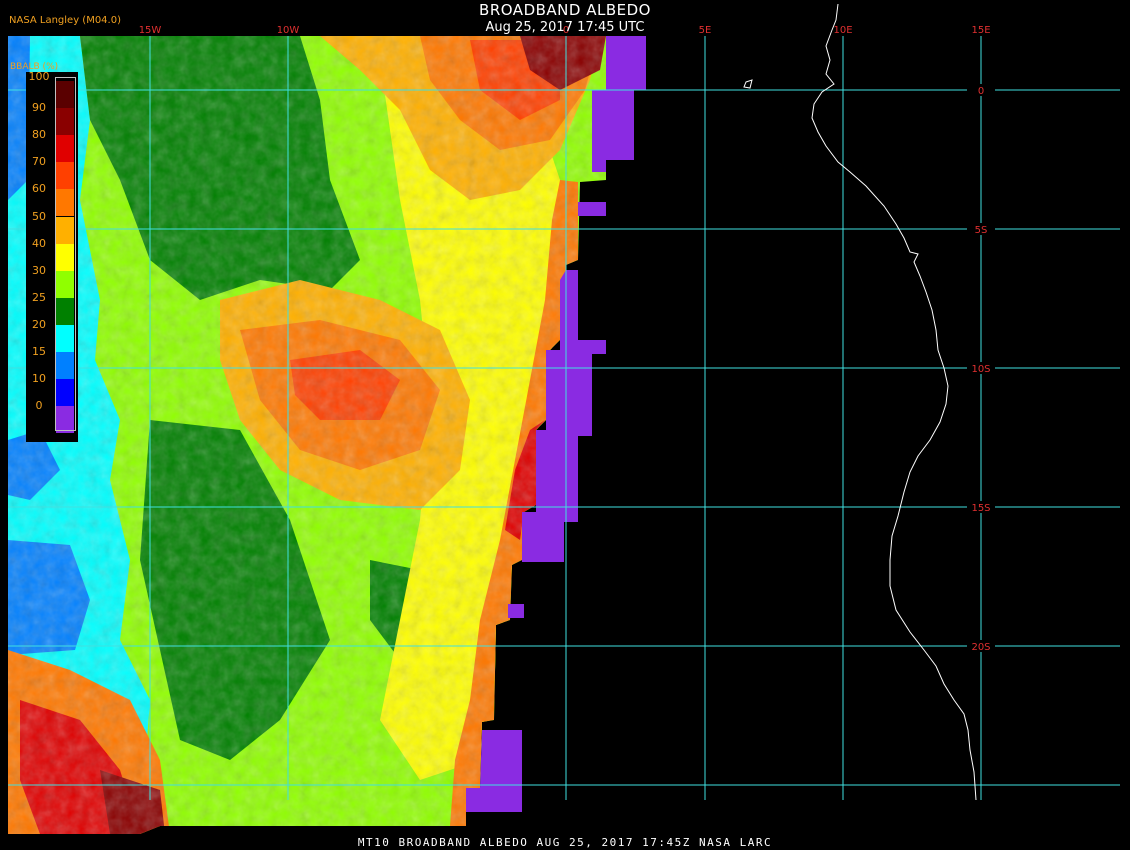 Image resolution: width=1130 pixels, height=850 pixels. I want to click on legend-label: 10, so click(39, 379).